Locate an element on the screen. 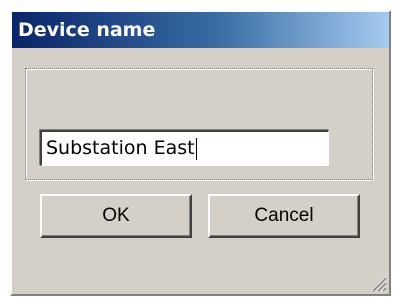  device-name-value: Substation East is located at coordinates (120, 148).